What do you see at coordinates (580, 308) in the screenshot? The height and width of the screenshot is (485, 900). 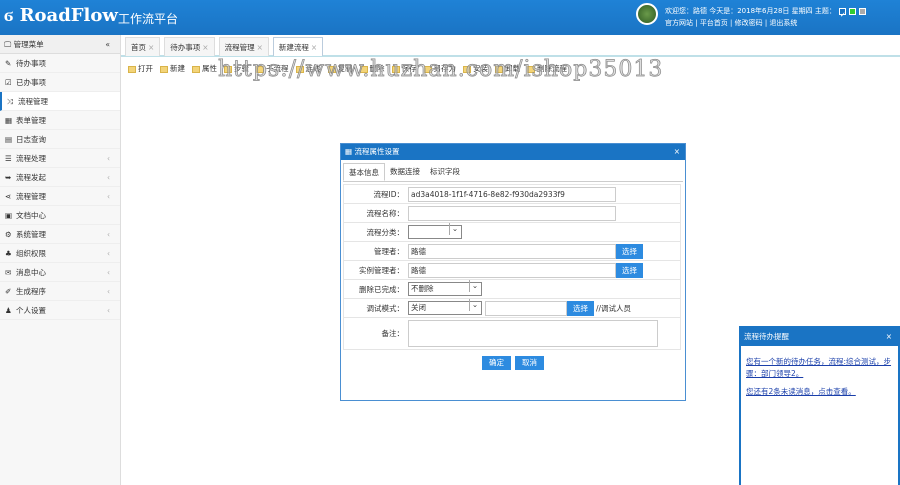 I see `debug-users-select-button: 选择` at bounding box center [580, 308].